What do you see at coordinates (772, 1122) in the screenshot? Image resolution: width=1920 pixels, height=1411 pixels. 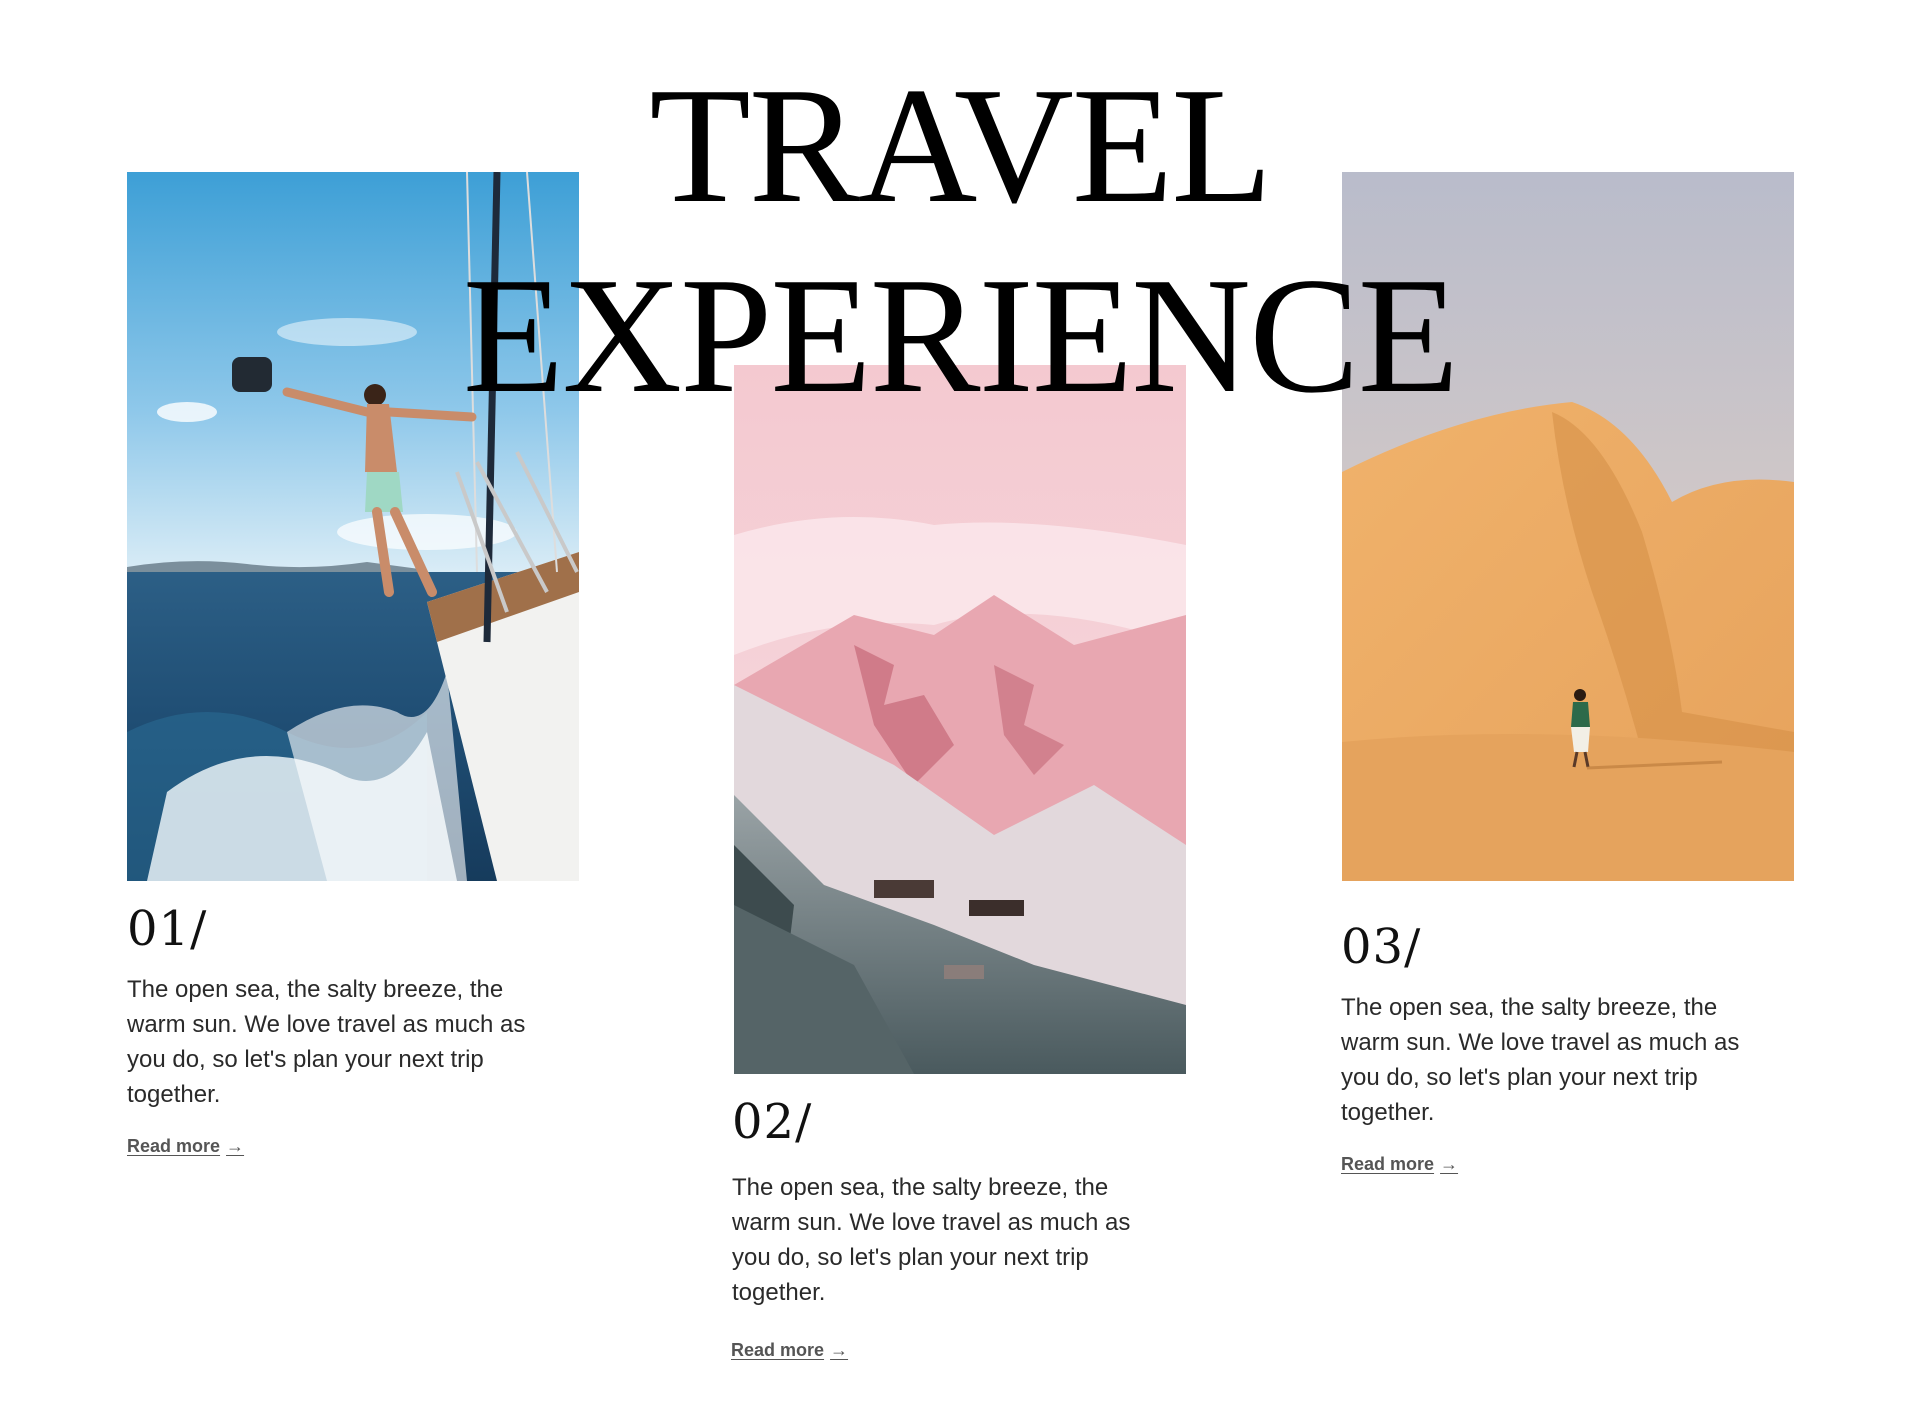 I see `card-number: 02/` at bounding box center [772, 1122].